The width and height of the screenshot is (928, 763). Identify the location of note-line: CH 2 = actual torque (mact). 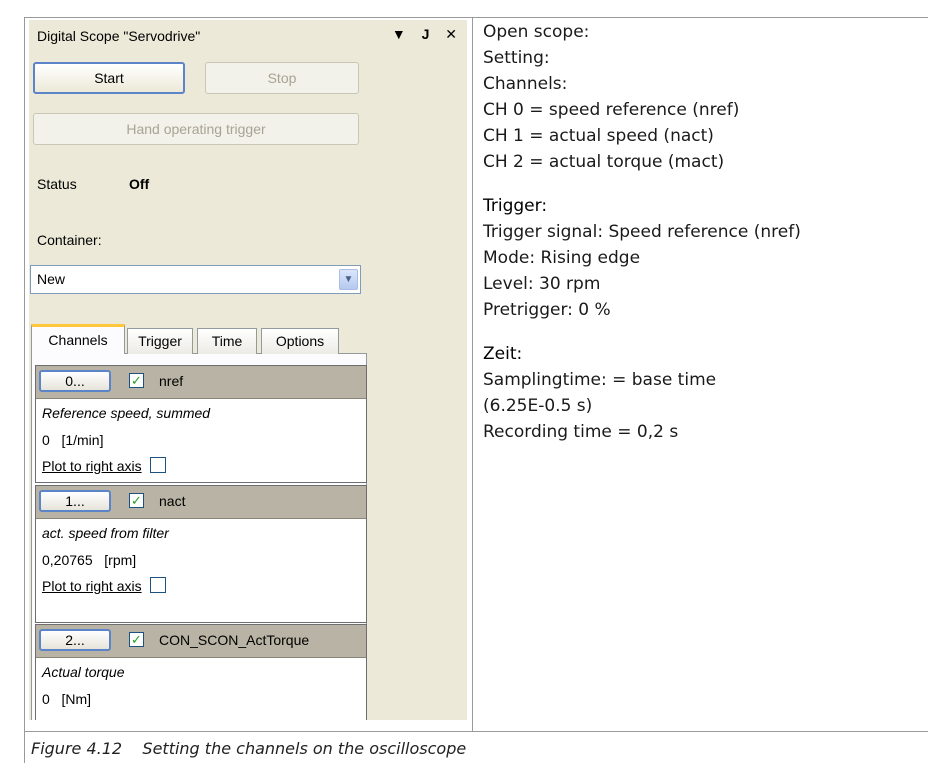
(604, 162).